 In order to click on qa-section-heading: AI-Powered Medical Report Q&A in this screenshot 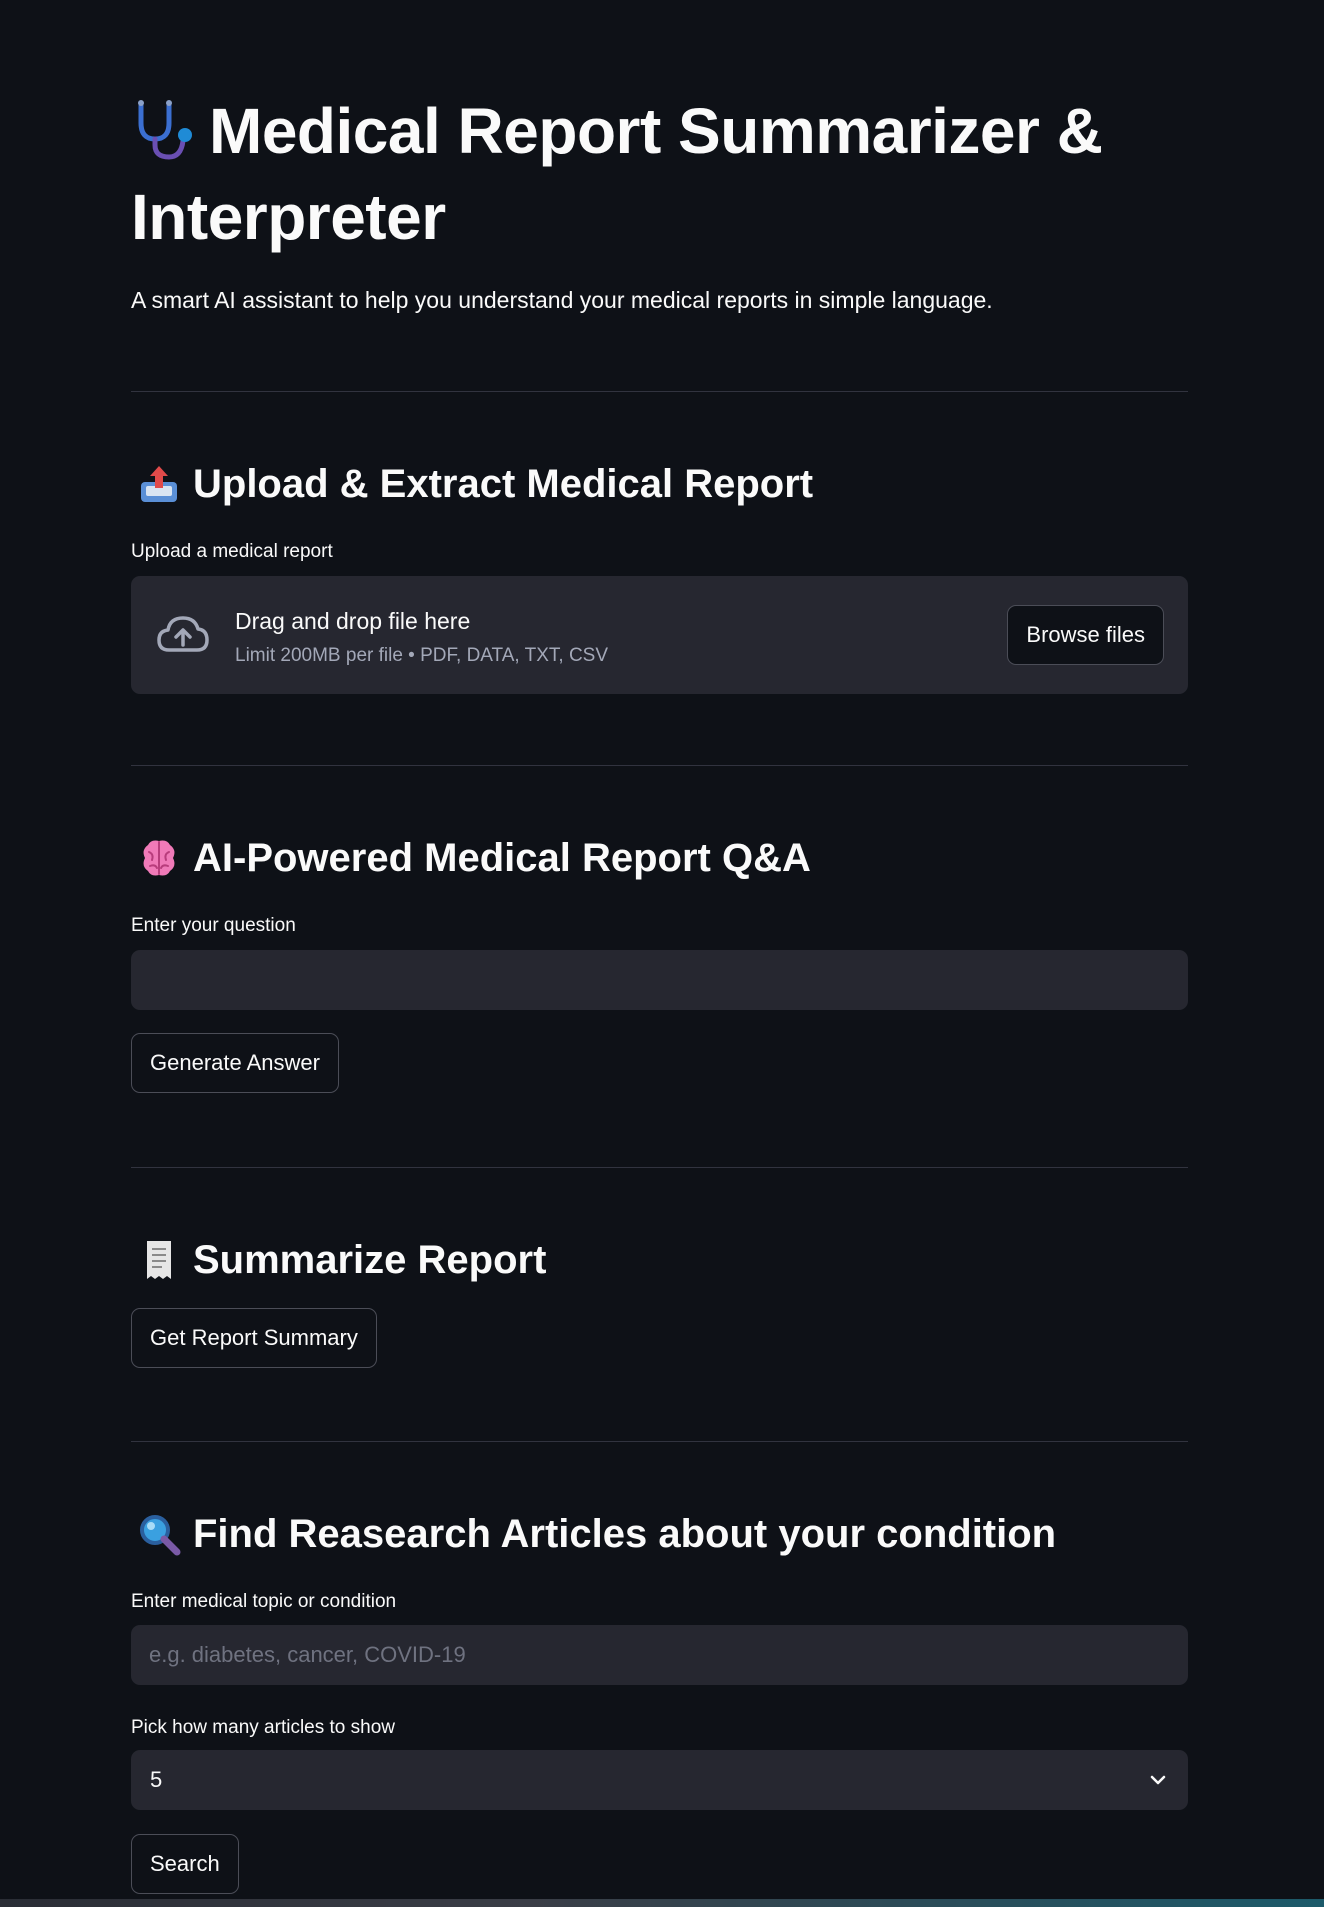, I will do `click(471, 858)`.